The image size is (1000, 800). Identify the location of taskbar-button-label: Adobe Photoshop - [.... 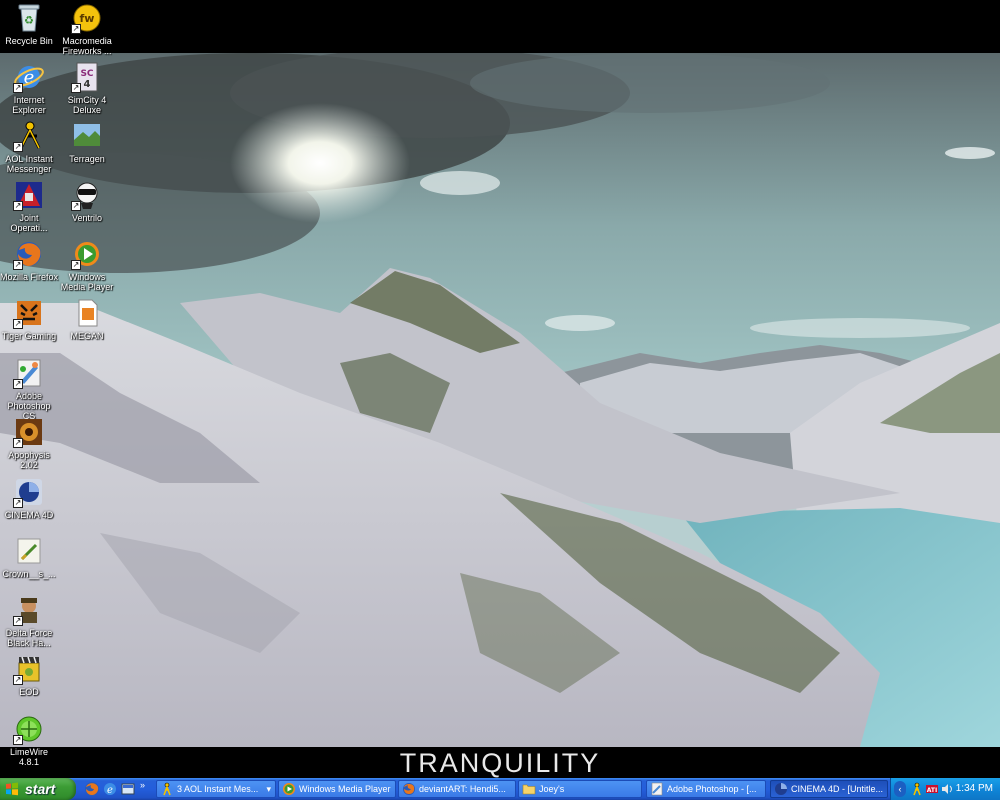
(712, 789).